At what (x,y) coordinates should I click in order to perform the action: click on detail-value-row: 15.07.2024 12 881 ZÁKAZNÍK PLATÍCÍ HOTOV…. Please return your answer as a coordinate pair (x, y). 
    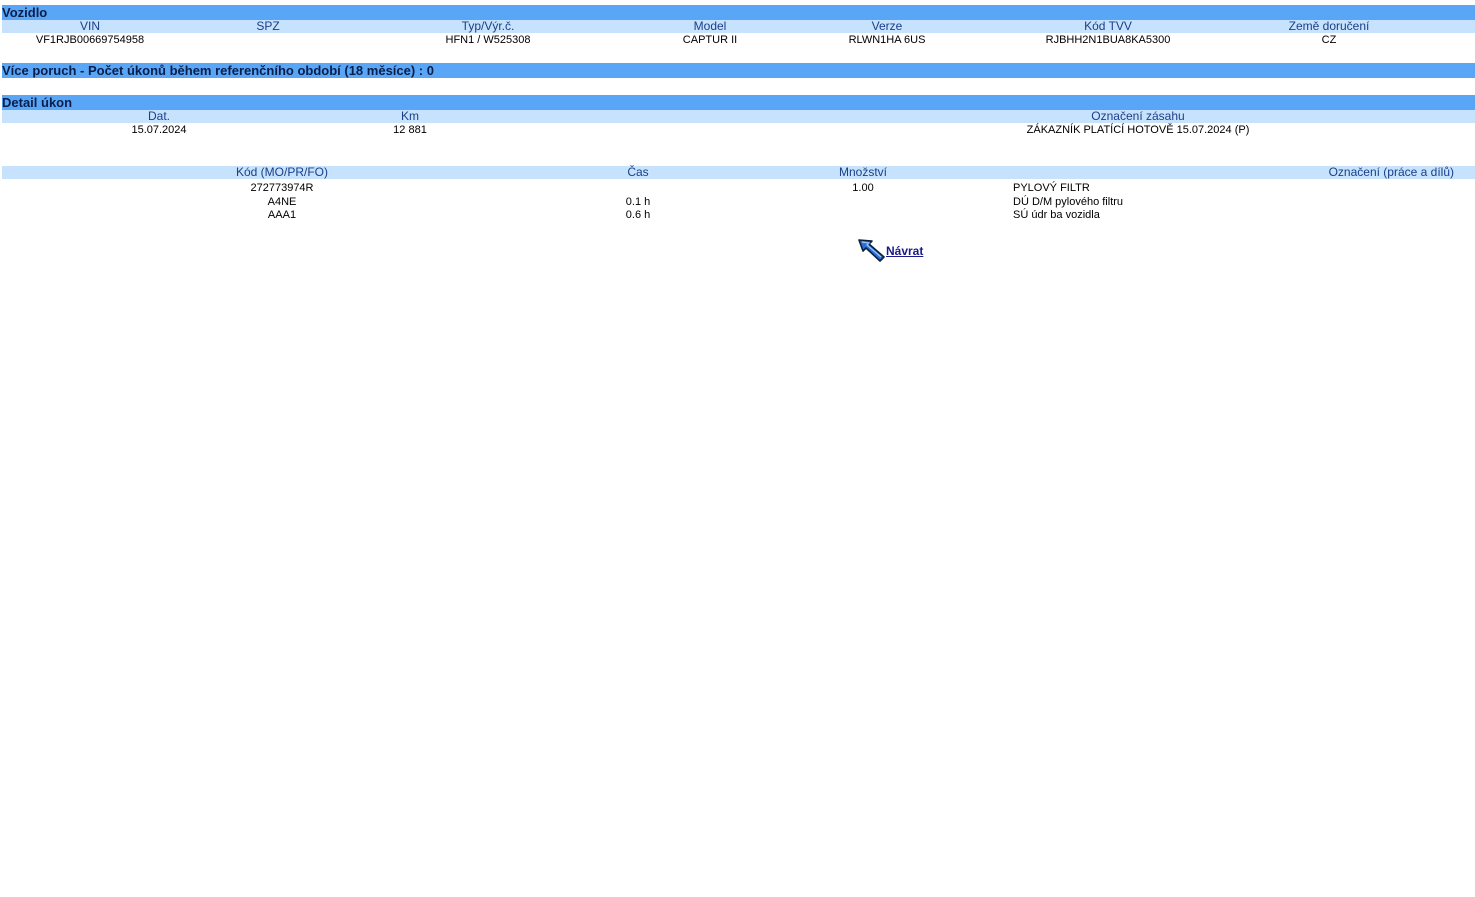
    Looking at the image, I should click on (738, 130).